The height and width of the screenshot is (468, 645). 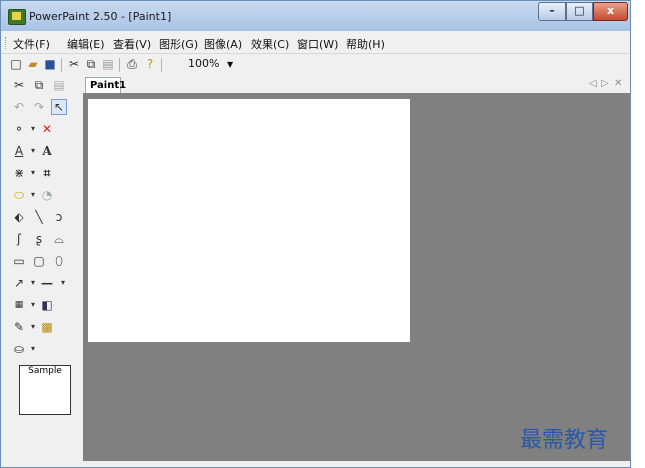 I want to click on watermark-text: 最需教育, so click(x=564, y=440).